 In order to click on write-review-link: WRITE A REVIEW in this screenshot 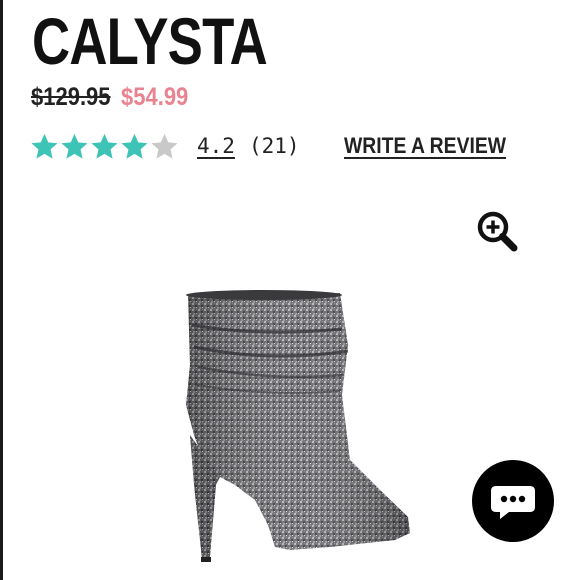, I will do `click(425, 146)`.